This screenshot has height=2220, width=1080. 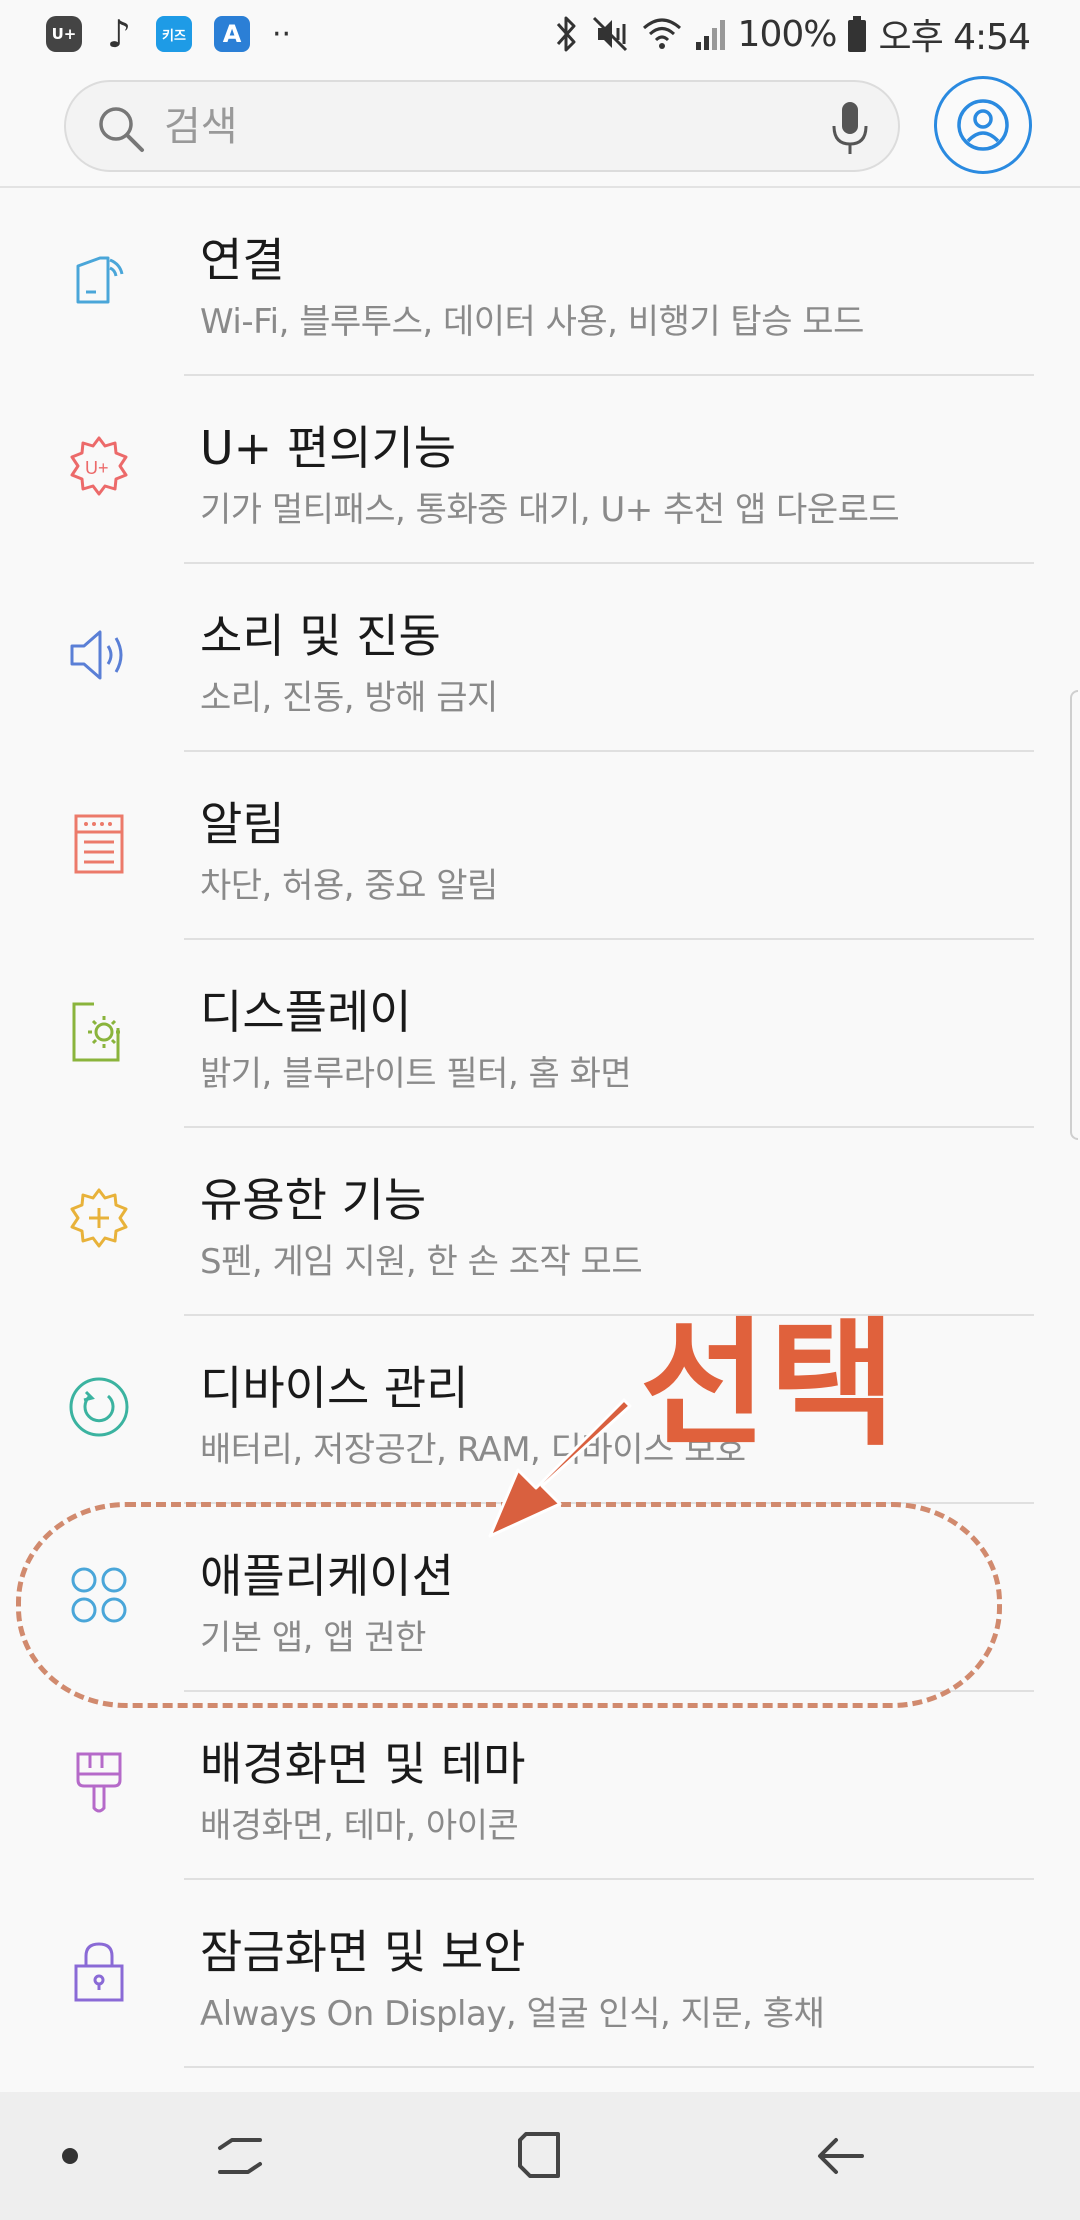 I want to click on signal-icon, so click(x=710, y=35).